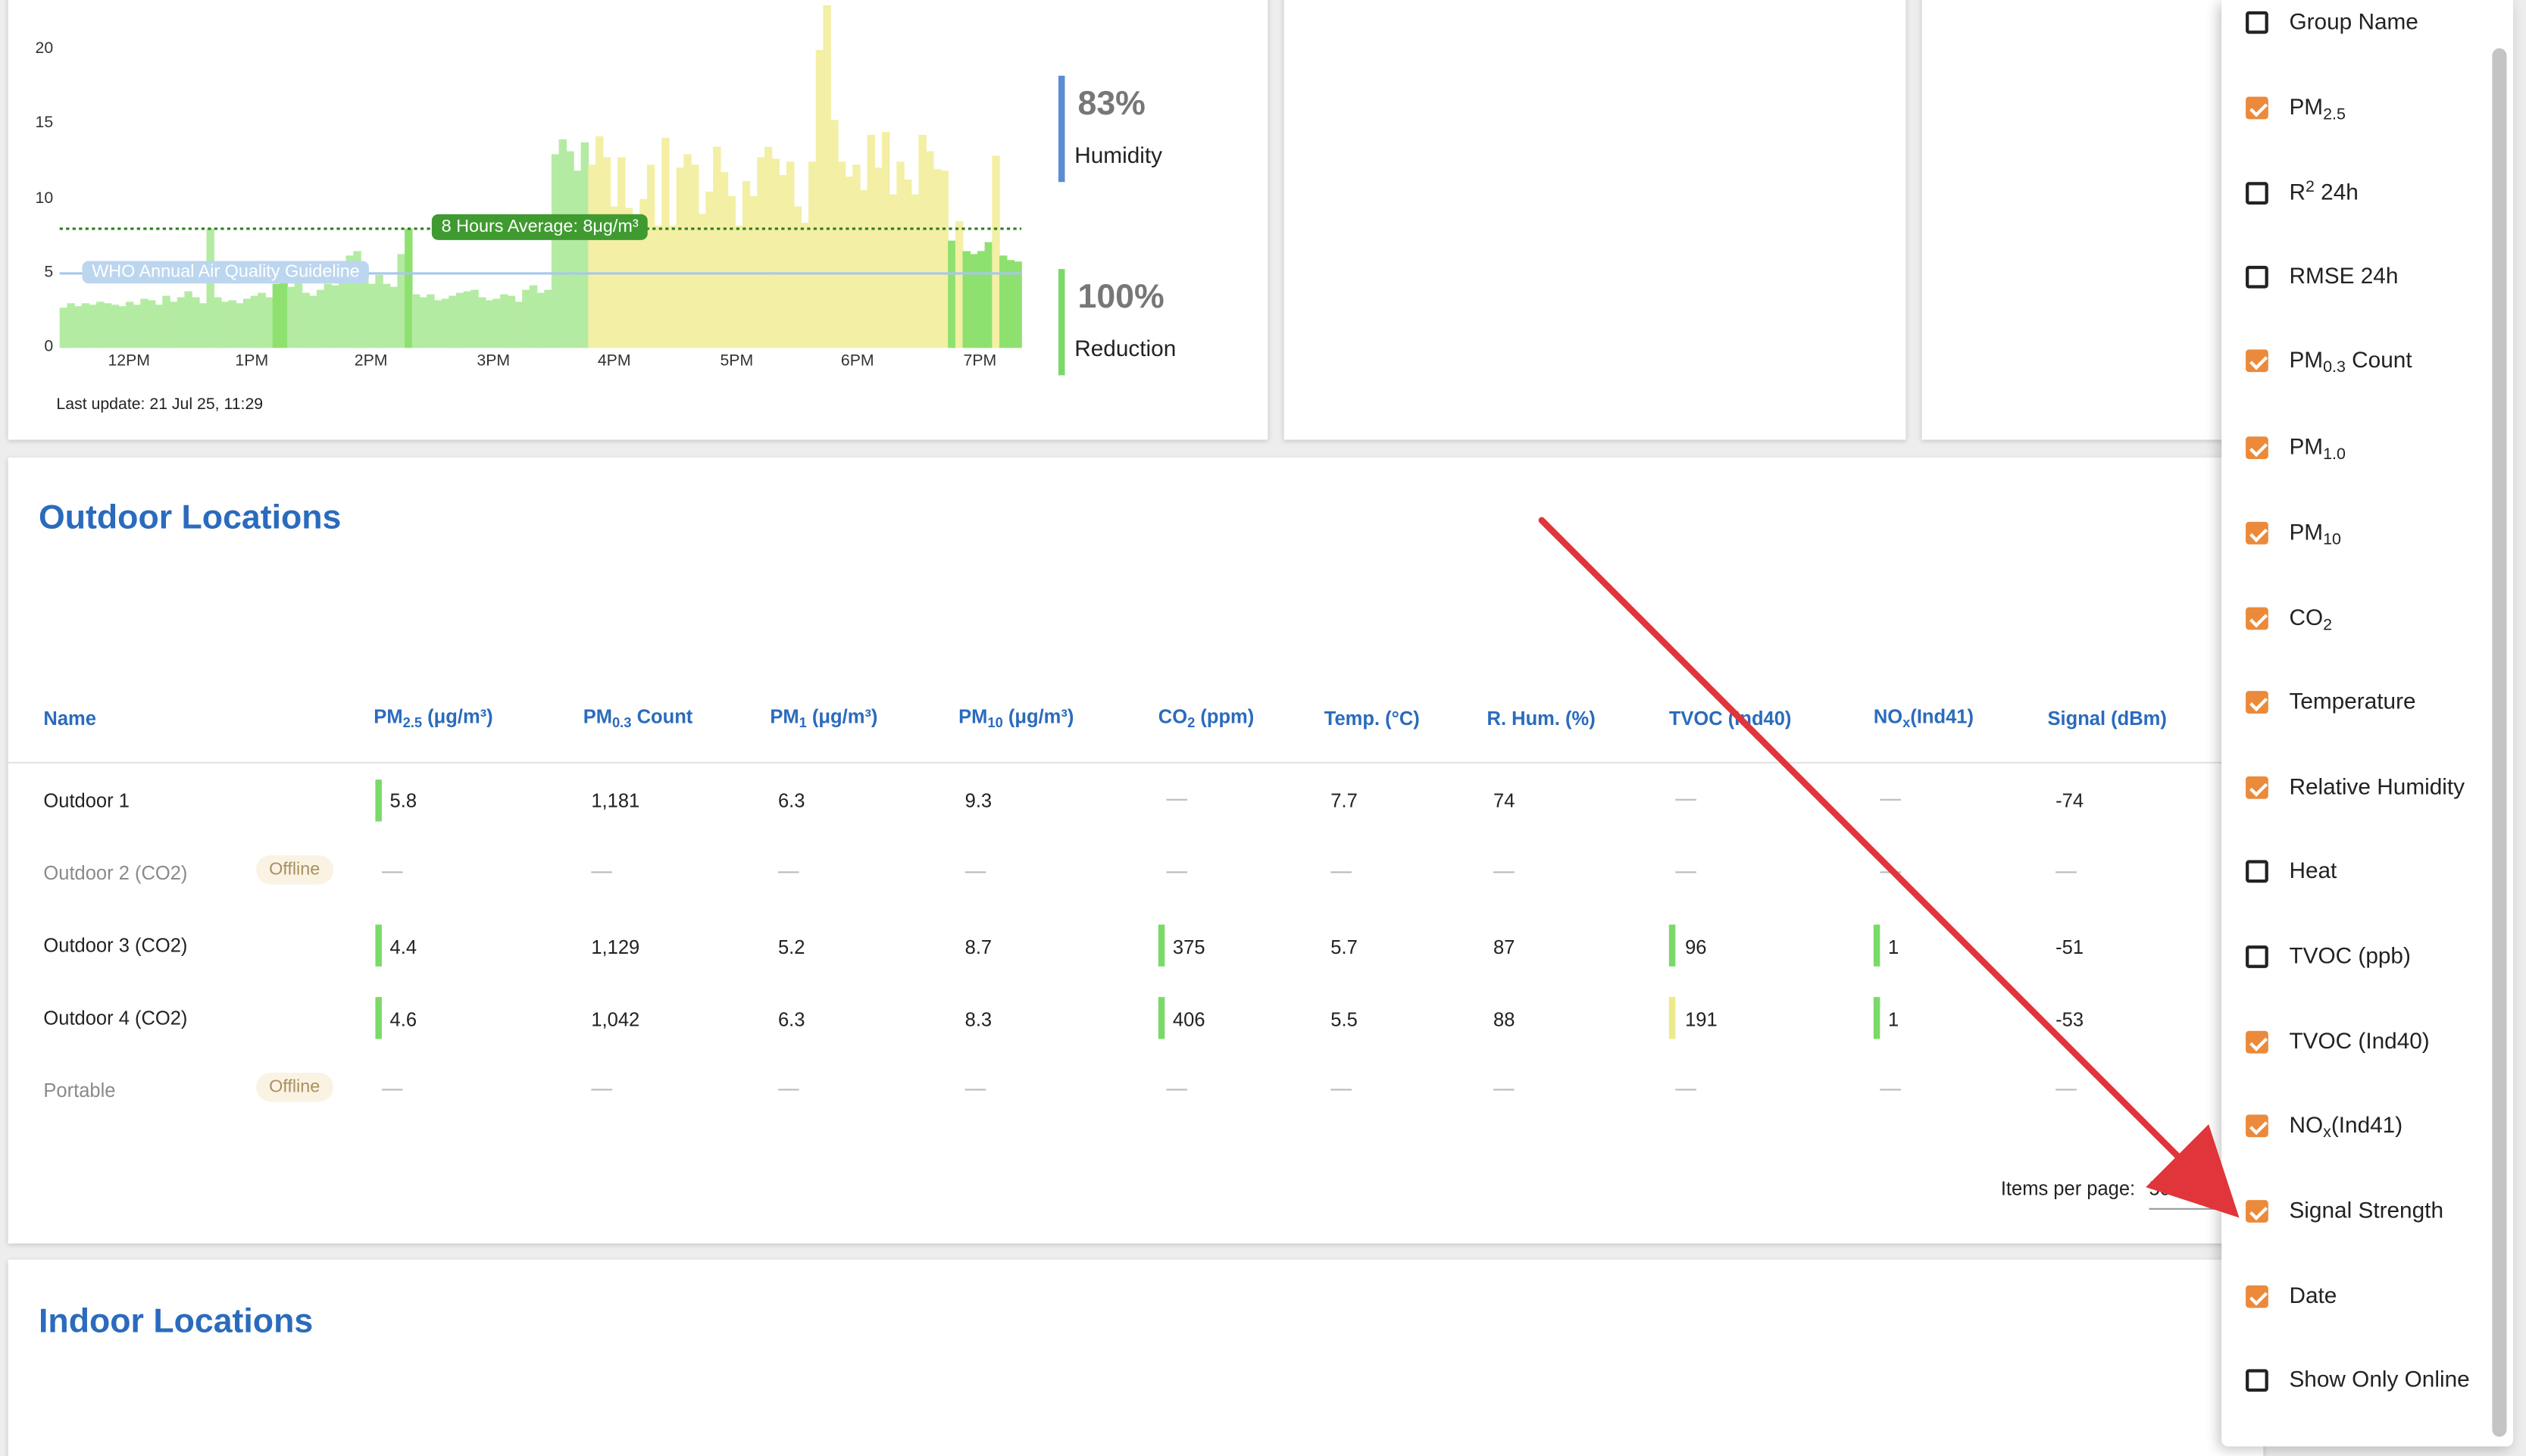 The image size is (2526, 1456). I want to click on column-toggle-label: Heat, so click(2313, 870).